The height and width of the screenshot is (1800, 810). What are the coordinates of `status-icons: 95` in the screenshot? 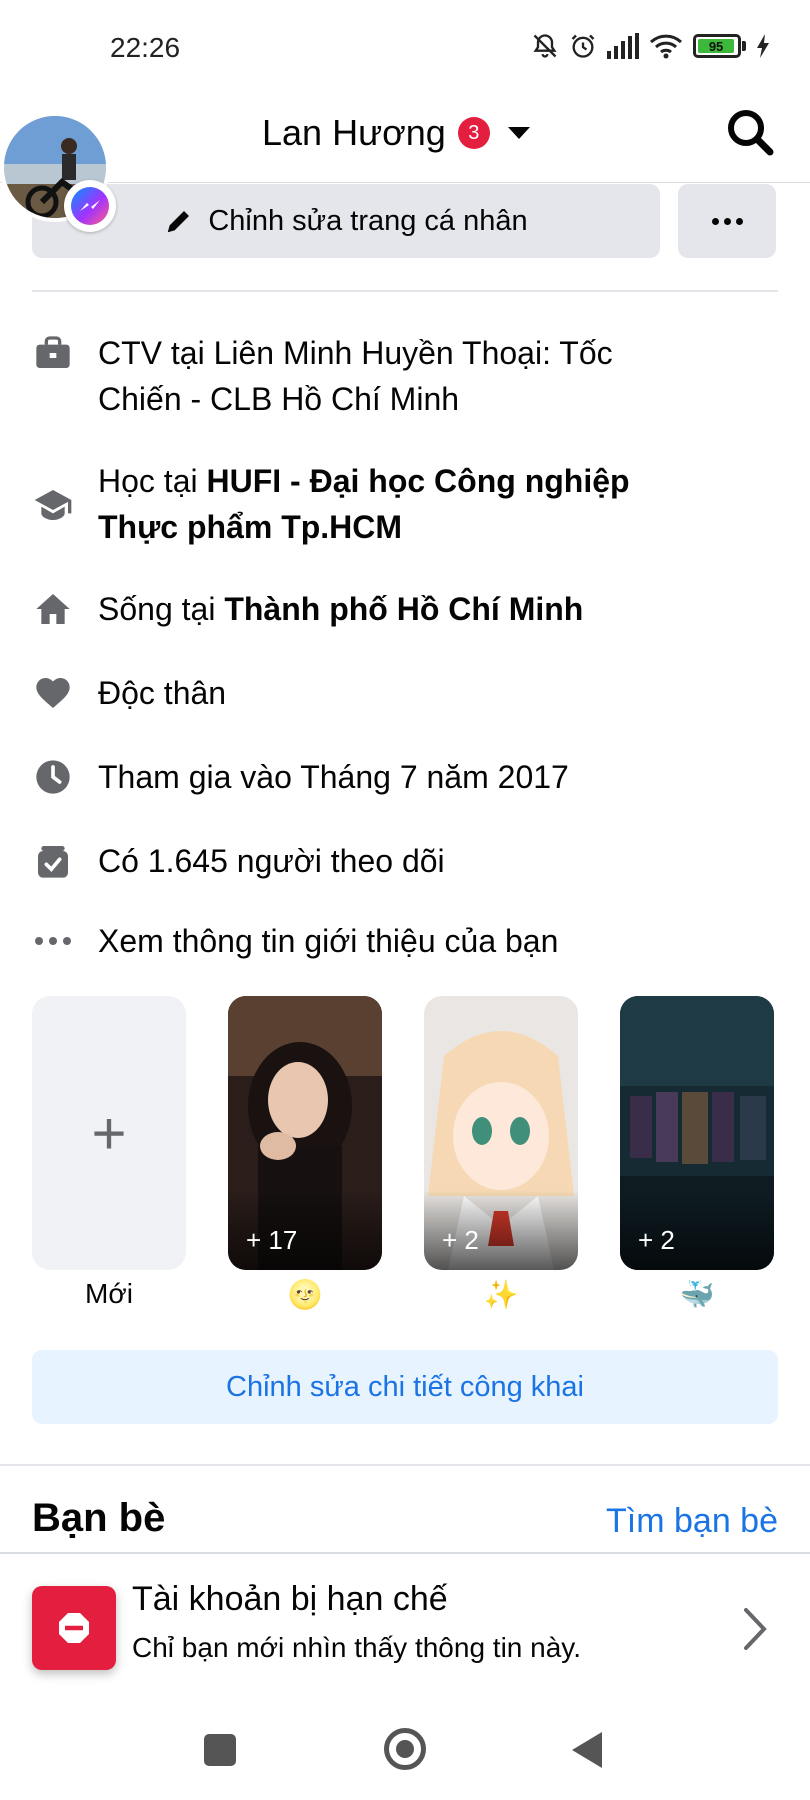 It's located at (650, 46).